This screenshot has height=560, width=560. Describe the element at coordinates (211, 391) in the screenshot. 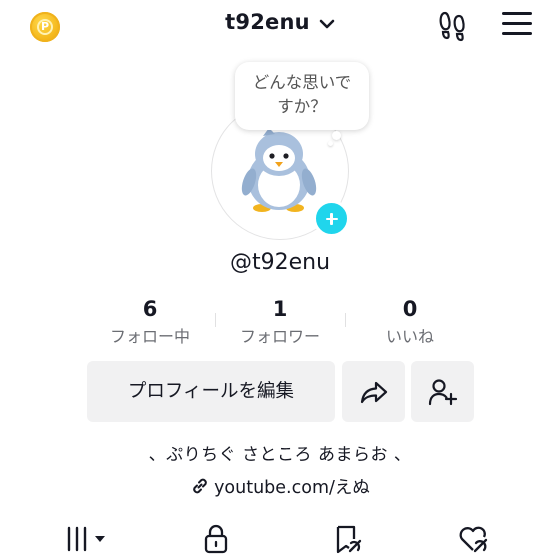

I see `edit-profile-button: プロフィールを編集` at that location.